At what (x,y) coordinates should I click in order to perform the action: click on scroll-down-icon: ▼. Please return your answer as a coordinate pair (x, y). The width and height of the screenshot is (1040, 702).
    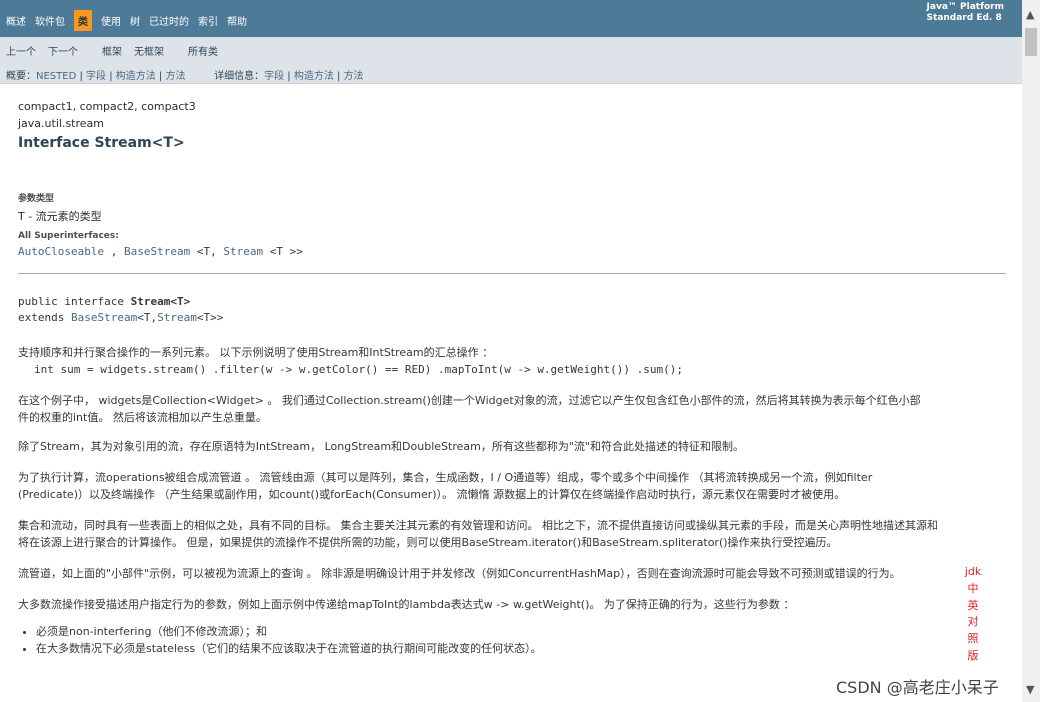
    Looking at the image, I should click on (1030, 689).